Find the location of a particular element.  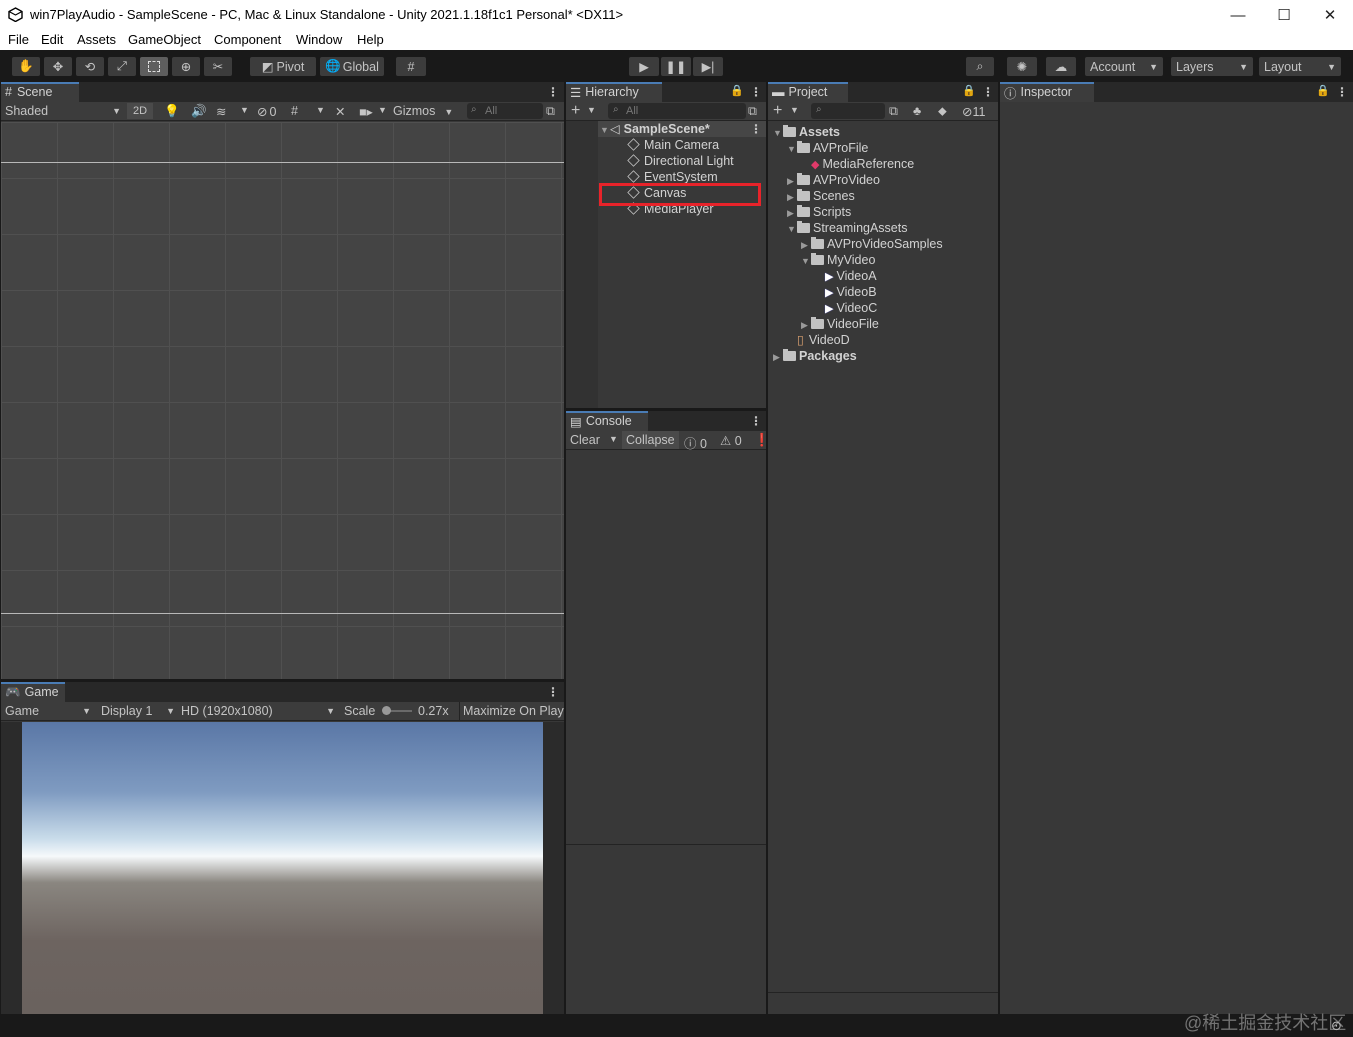

menu-window: Window is located at coordinates (319, 39).